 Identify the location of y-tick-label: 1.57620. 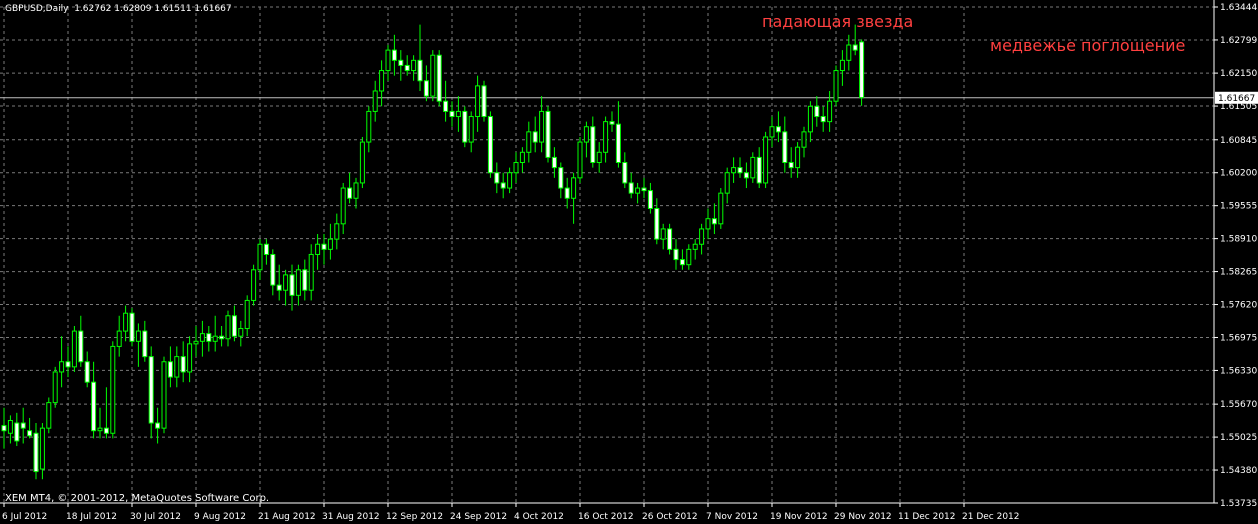
(1238, 306).